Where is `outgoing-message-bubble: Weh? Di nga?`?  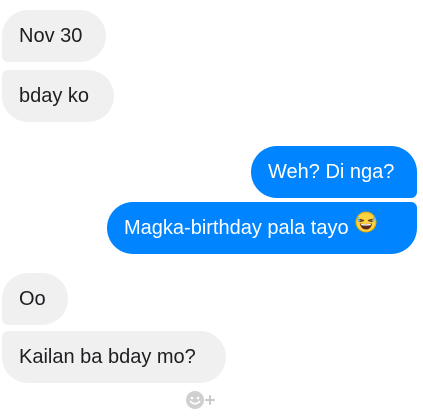 outgoing-message-bubble: Weh? Di nga? is located at coordinates (334, 172).